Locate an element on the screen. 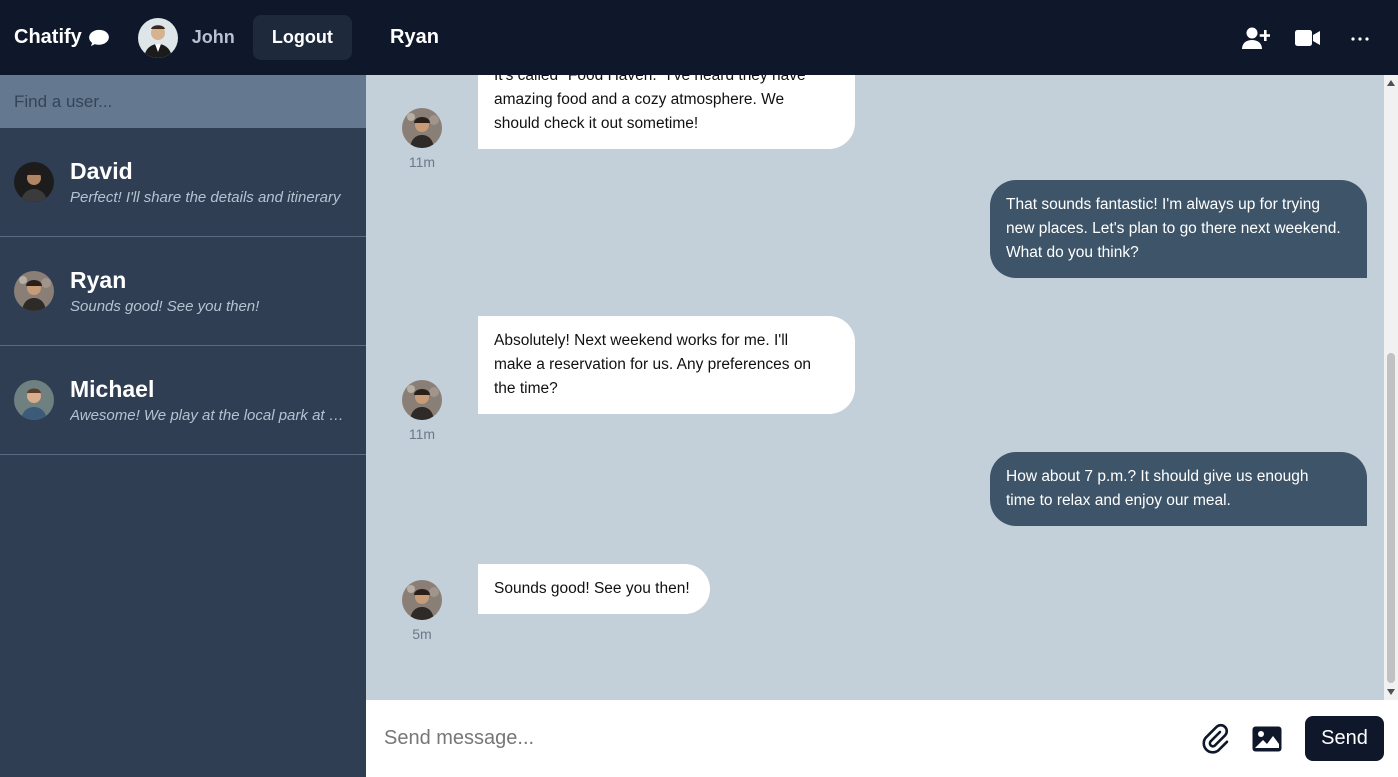 This screenshot has width=1398, height=777. contact-last-message: Sounds good! See you then! is located at coordinates (165, 306).